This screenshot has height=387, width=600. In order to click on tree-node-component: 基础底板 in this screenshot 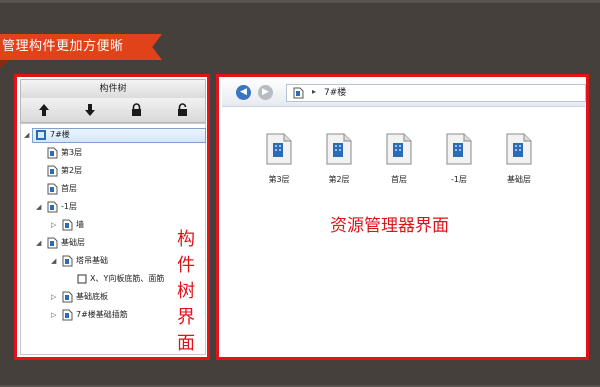, I will do `click(85, 297)`.